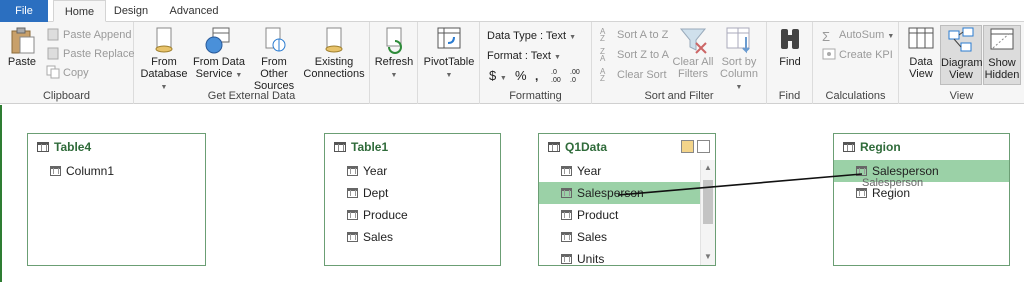  I want to click on relationship-line, so click(740, 184).